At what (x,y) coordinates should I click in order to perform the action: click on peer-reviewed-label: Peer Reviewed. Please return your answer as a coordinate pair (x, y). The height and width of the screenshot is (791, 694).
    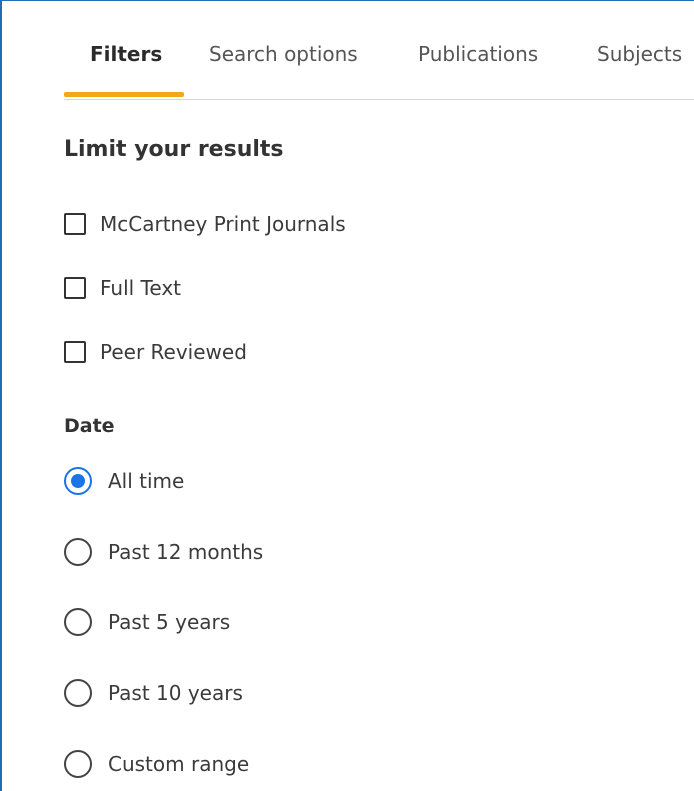
    Looking at the image, I should click on (173, 352).